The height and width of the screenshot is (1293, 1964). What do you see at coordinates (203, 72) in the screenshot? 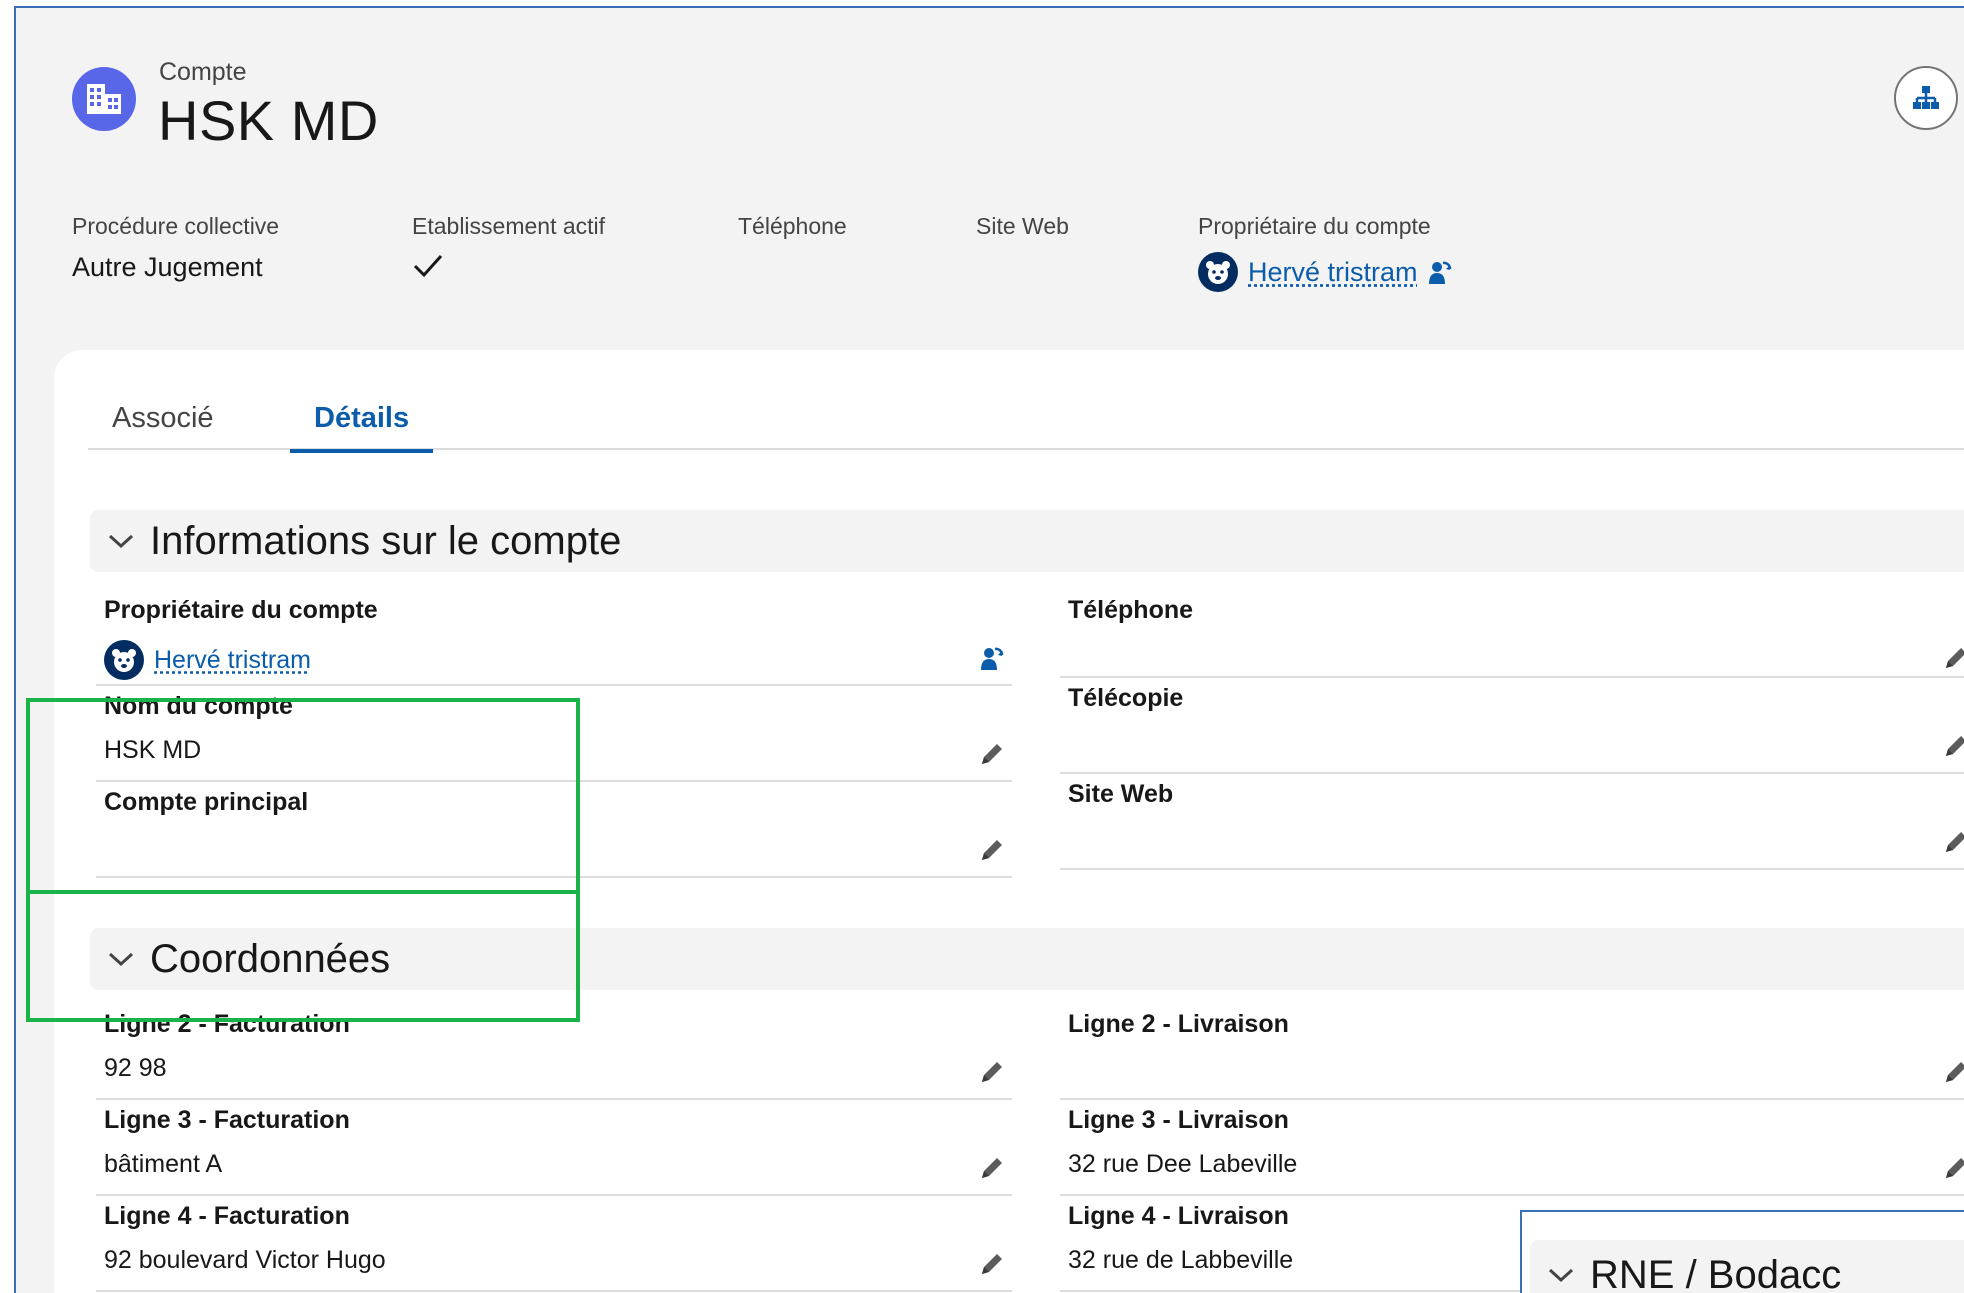
I see `object-type-label: Compte` at bounding box center [203, 72].